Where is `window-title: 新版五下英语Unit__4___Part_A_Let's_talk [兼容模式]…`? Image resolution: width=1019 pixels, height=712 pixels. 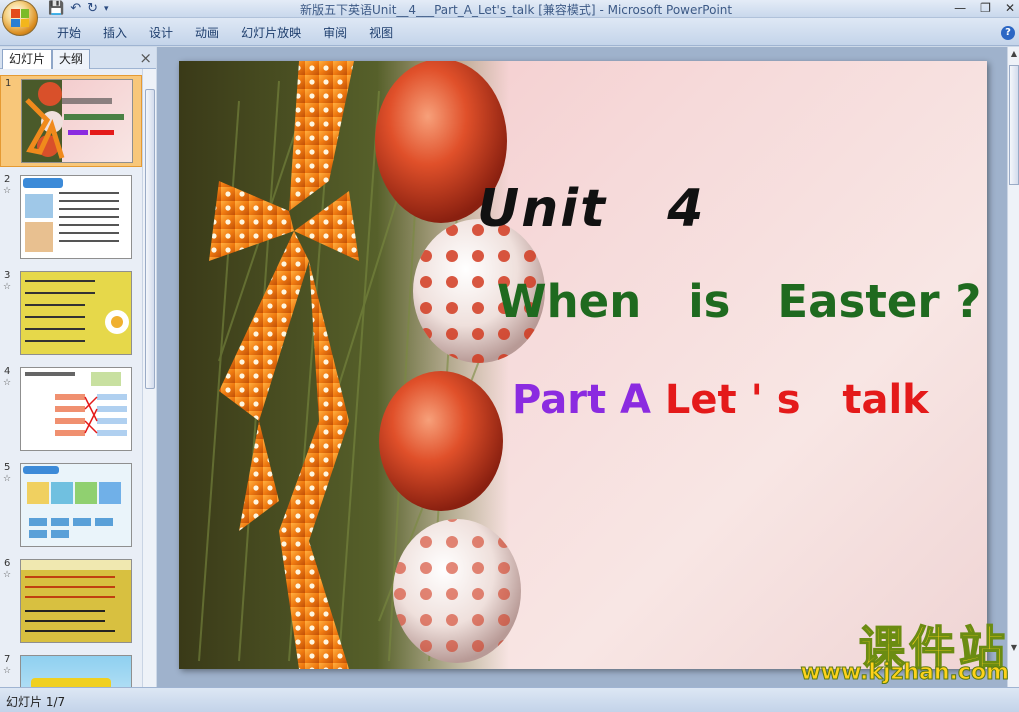
window-title: 新版五下英语Unit__4___Part_A_Let's_talk [兼容模式]… is located at coordinates (516, 10).